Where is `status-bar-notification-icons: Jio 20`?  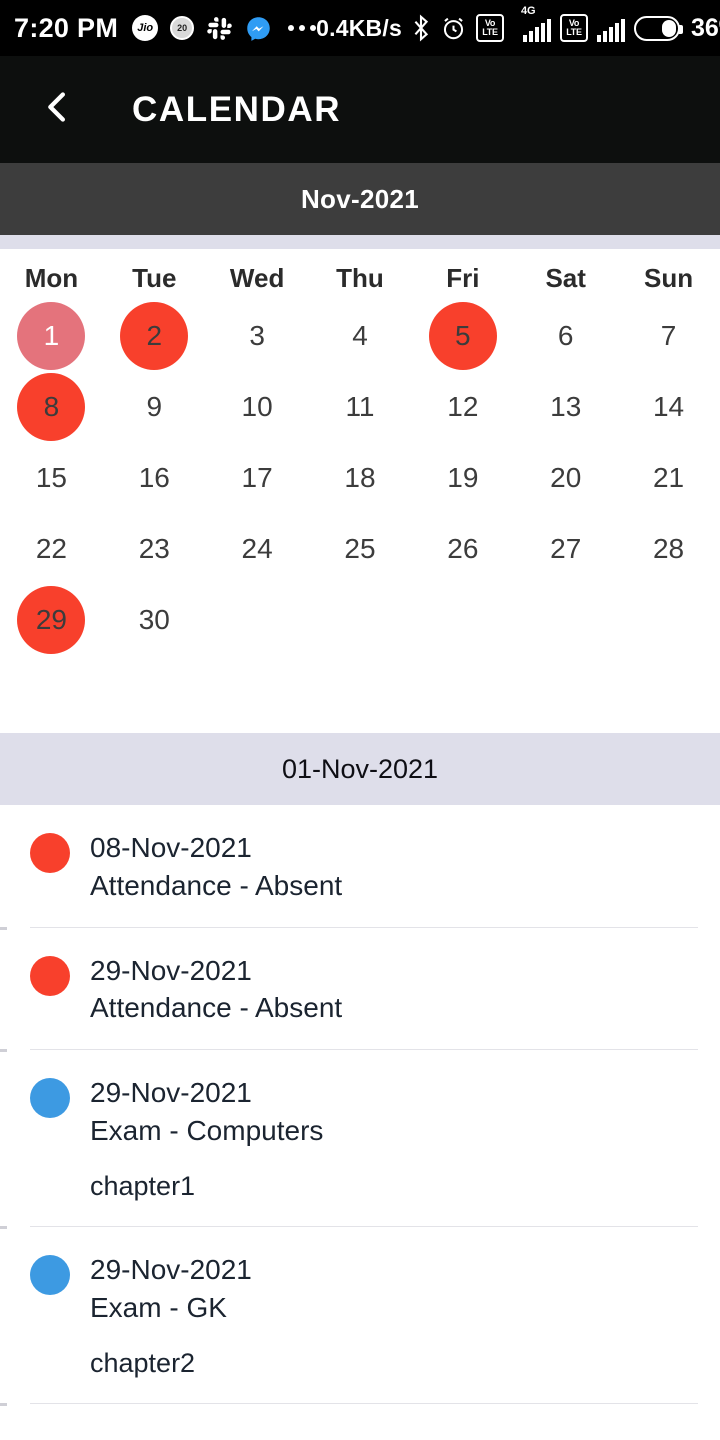 status-bar-notification-icons: Jio 20 is located at coordinates (224, 28).